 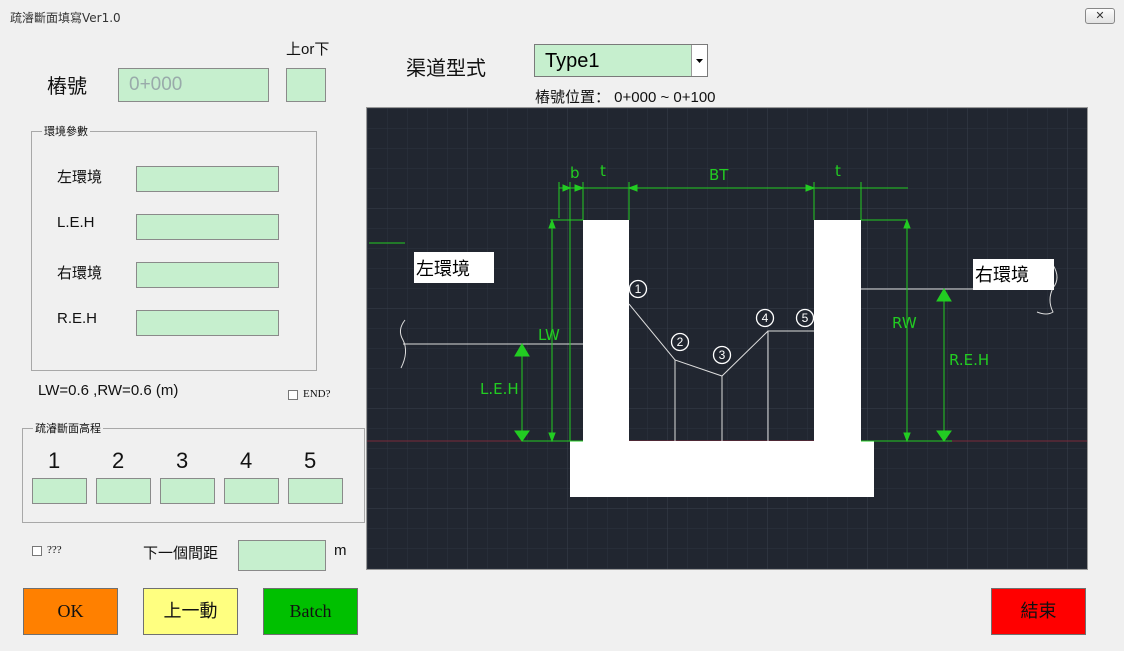 I want to click on env-params-title: 環境參數, so click(x=66, y=131).